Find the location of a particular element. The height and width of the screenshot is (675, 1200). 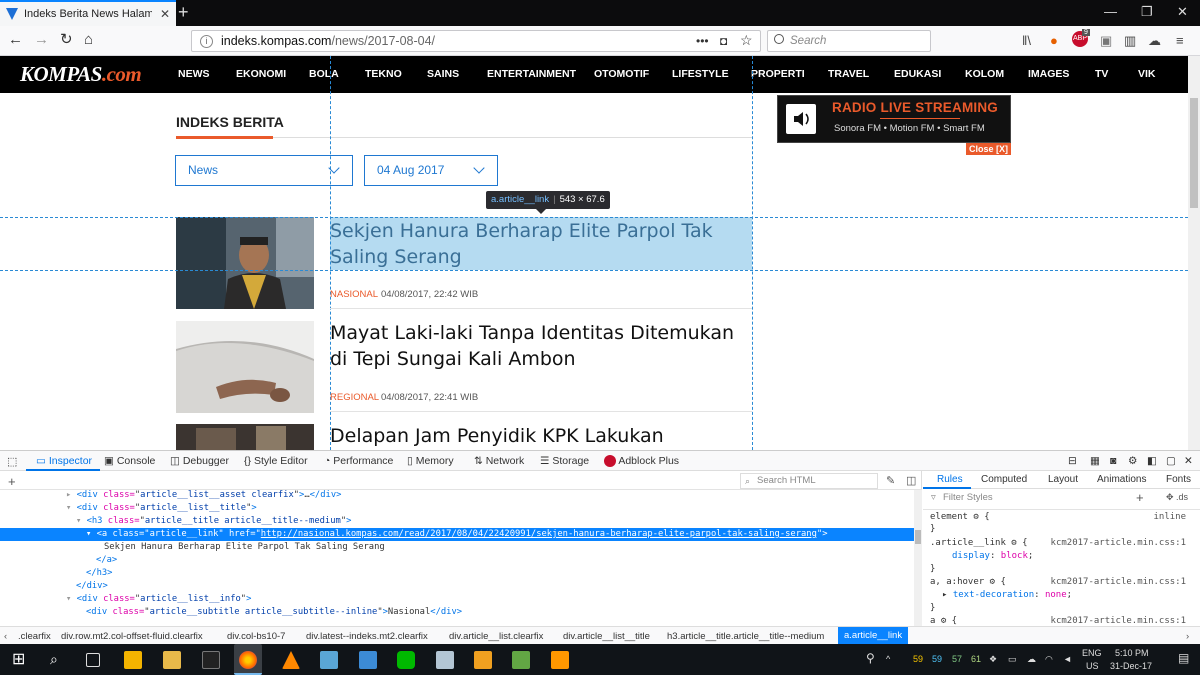

add-node-icon: + is located at coordinates (12, 481).